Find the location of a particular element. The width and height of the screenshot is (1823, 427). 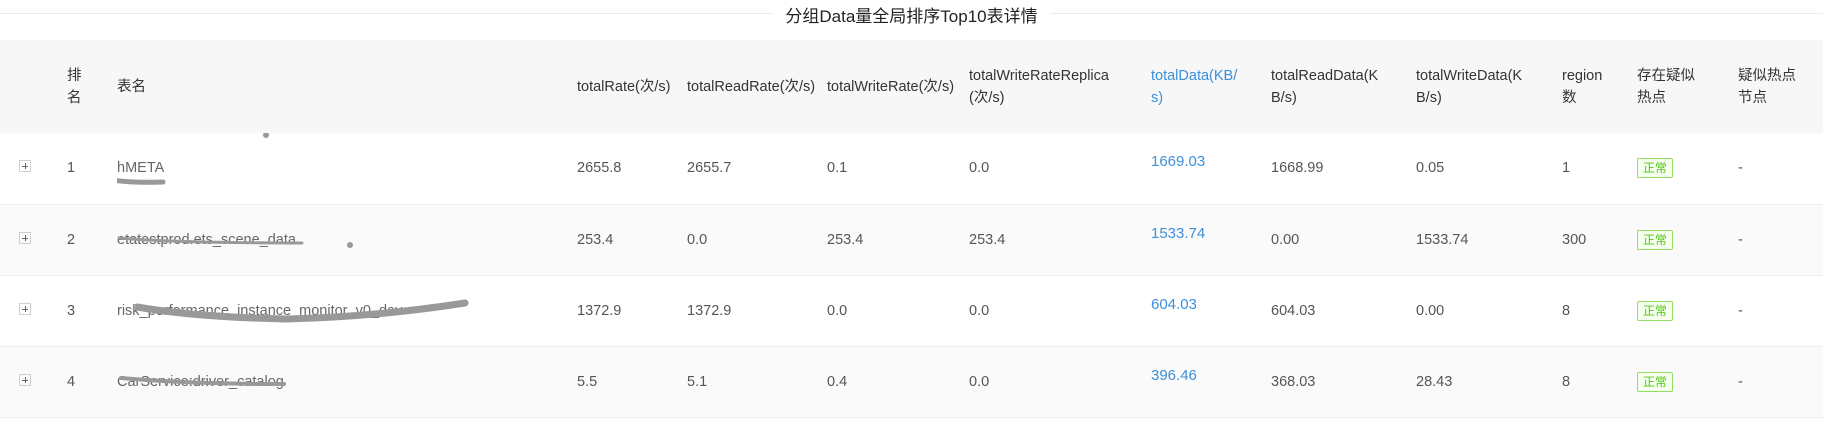

table-title: 分组Data量全局排序Top10表详情 is located at coordinates (911, 14).